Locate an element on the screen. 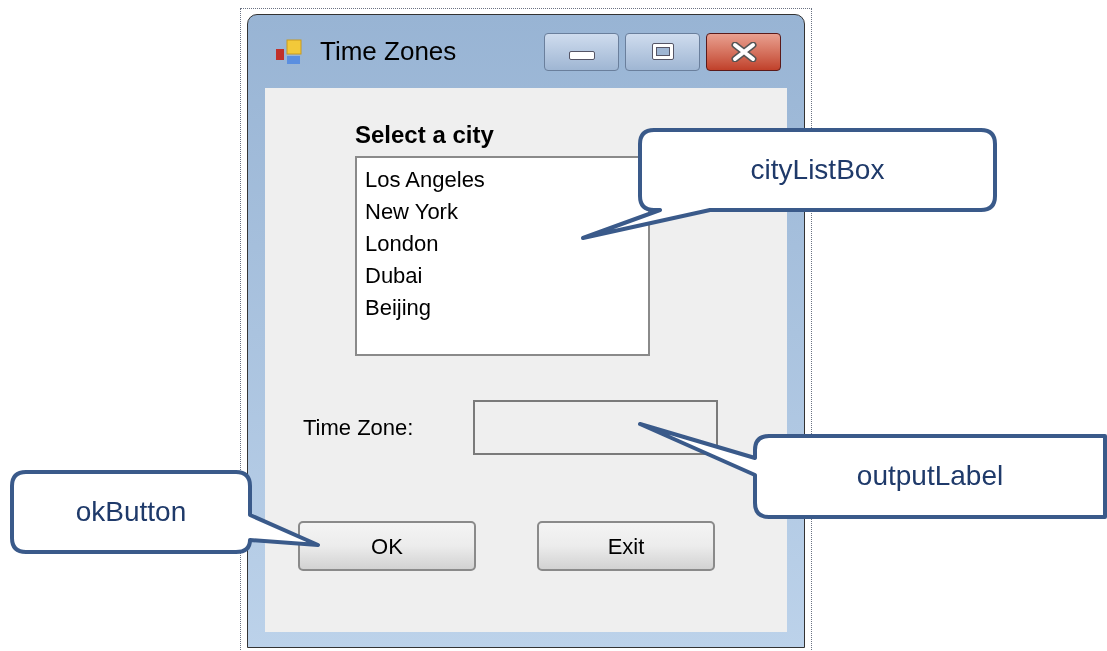  callout-text: outputLabel is located at coordinates (930, 476).